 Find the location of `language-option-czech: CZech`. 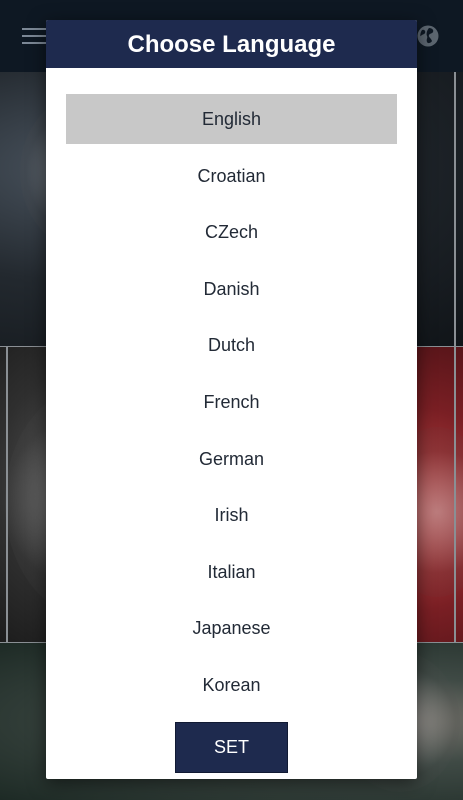

language-option-czech: CZech is located at coordinates (231, 232).